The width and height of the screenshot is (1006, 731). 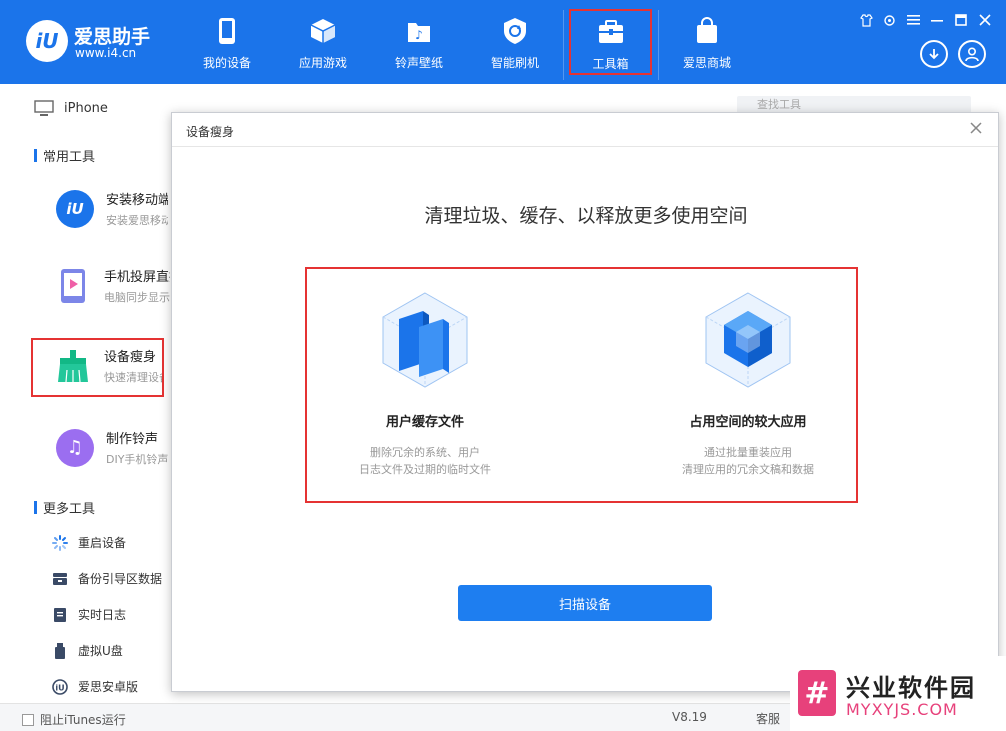 I want to click on cache-files-icon, so click(x=425, y=339).